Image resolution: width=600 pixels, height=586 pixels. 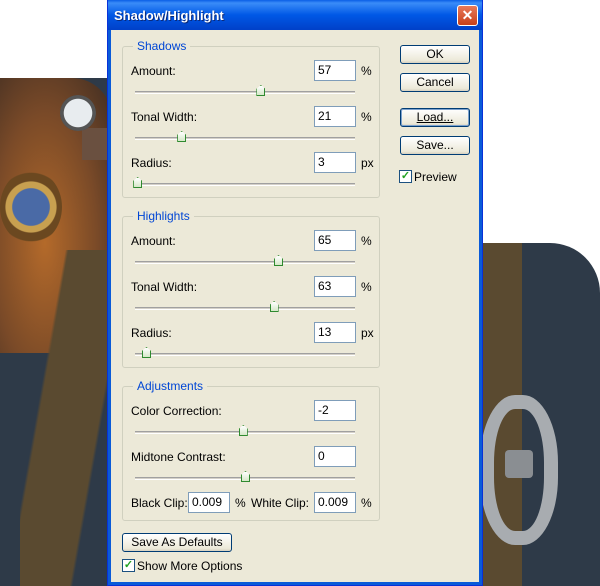 What do you see at coordinates (366, 287) in the screenshot?
I see `highlights-tonal-width-unit: %` at bounding box center [366, 287].